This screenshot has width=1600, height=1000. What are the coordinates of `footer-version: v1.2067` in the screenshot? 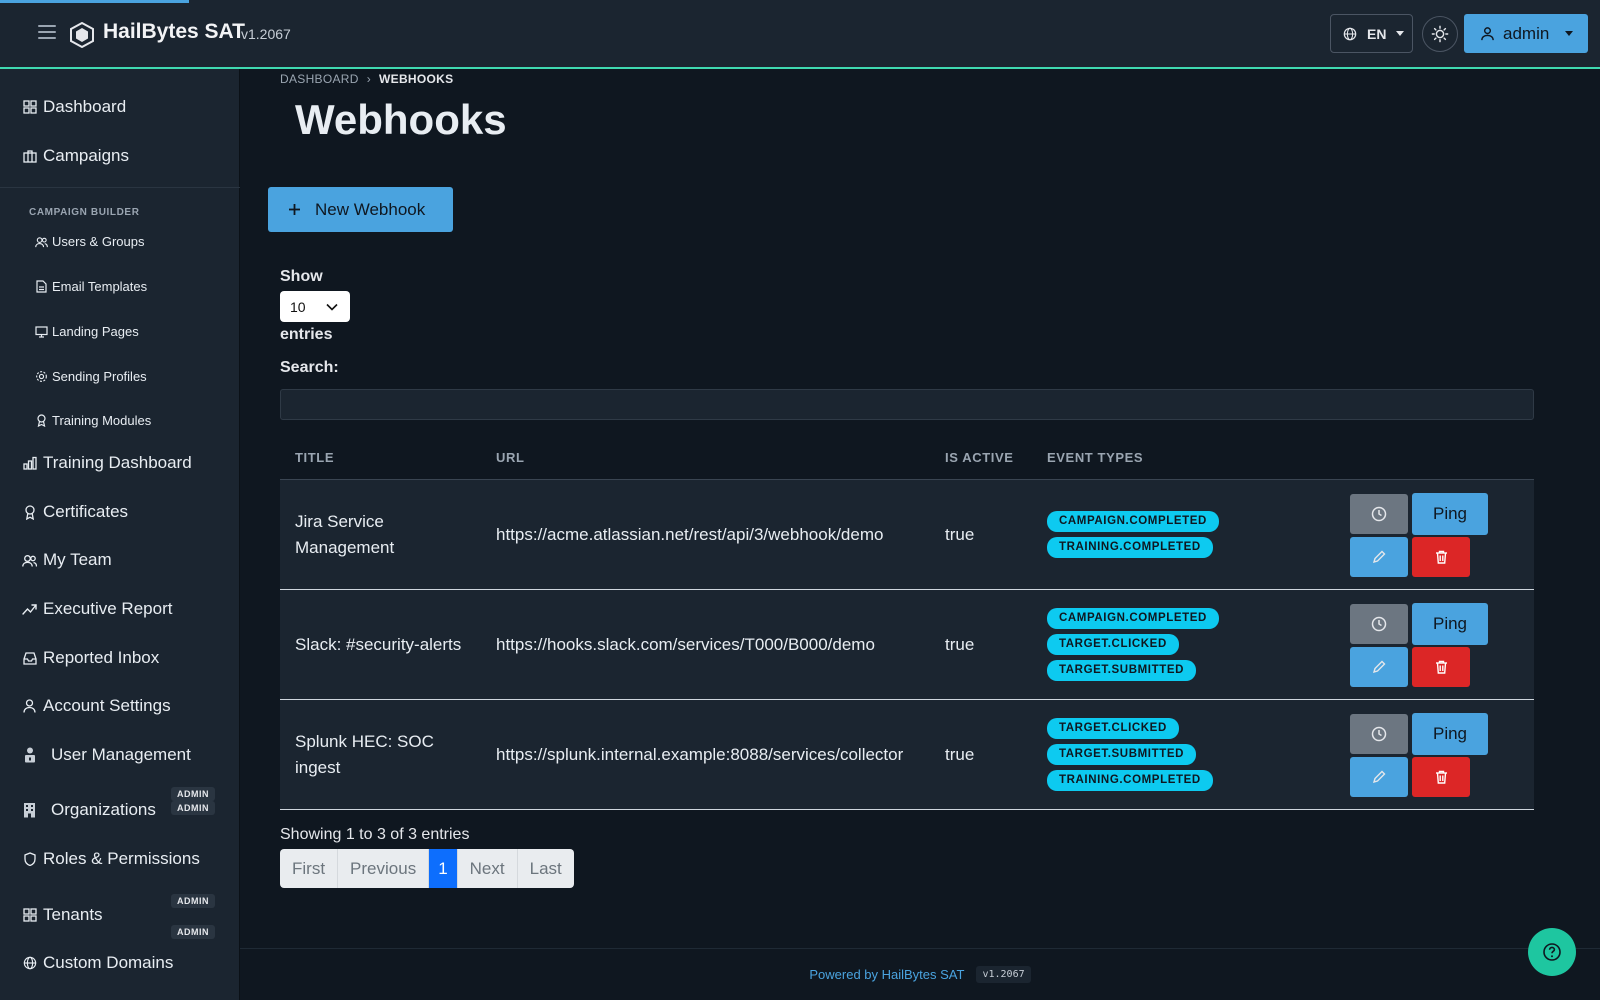 It's located at (1003, 974).